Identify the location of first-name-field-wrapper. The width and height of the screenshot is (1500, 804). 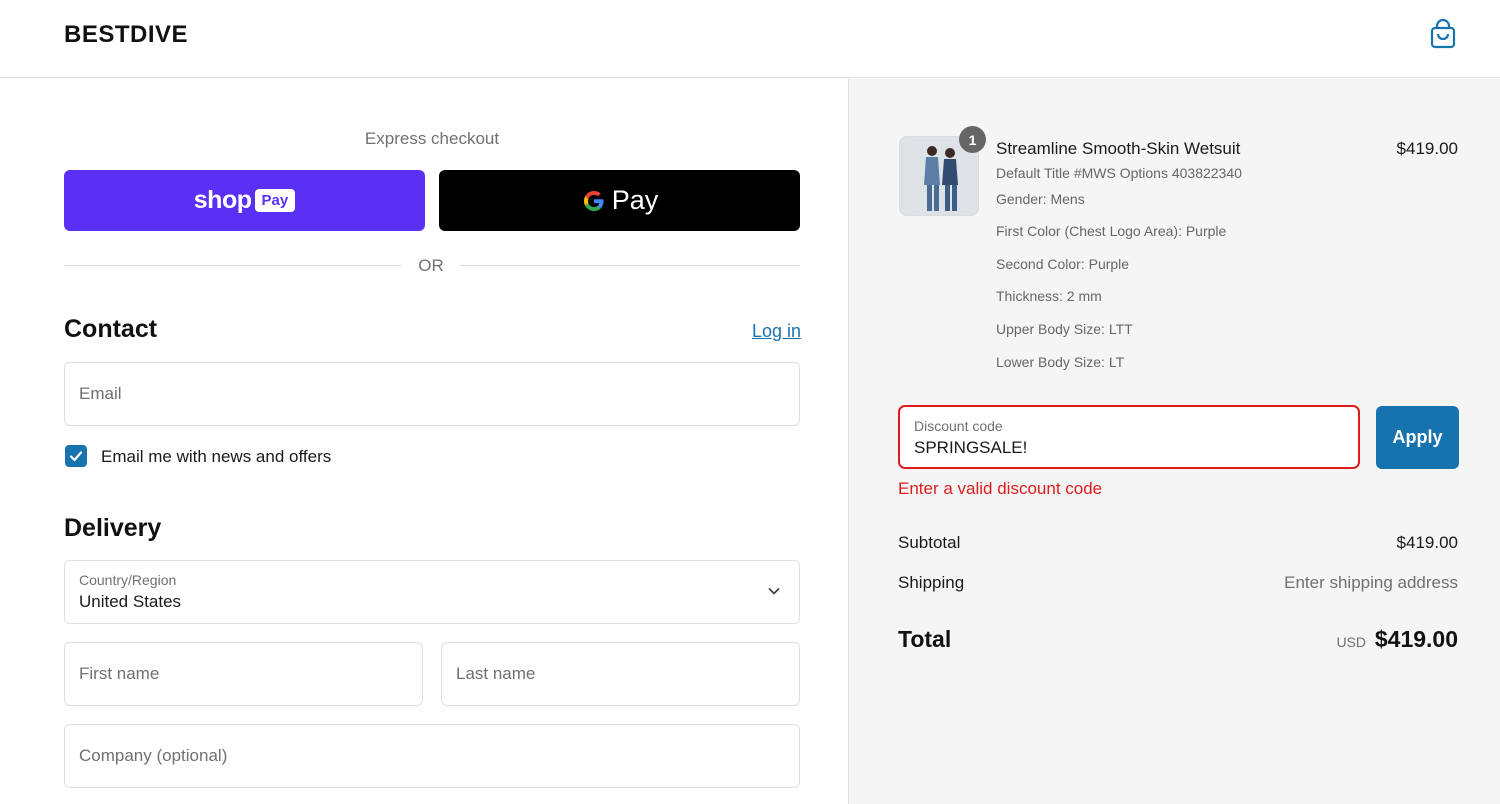
(243, 674).